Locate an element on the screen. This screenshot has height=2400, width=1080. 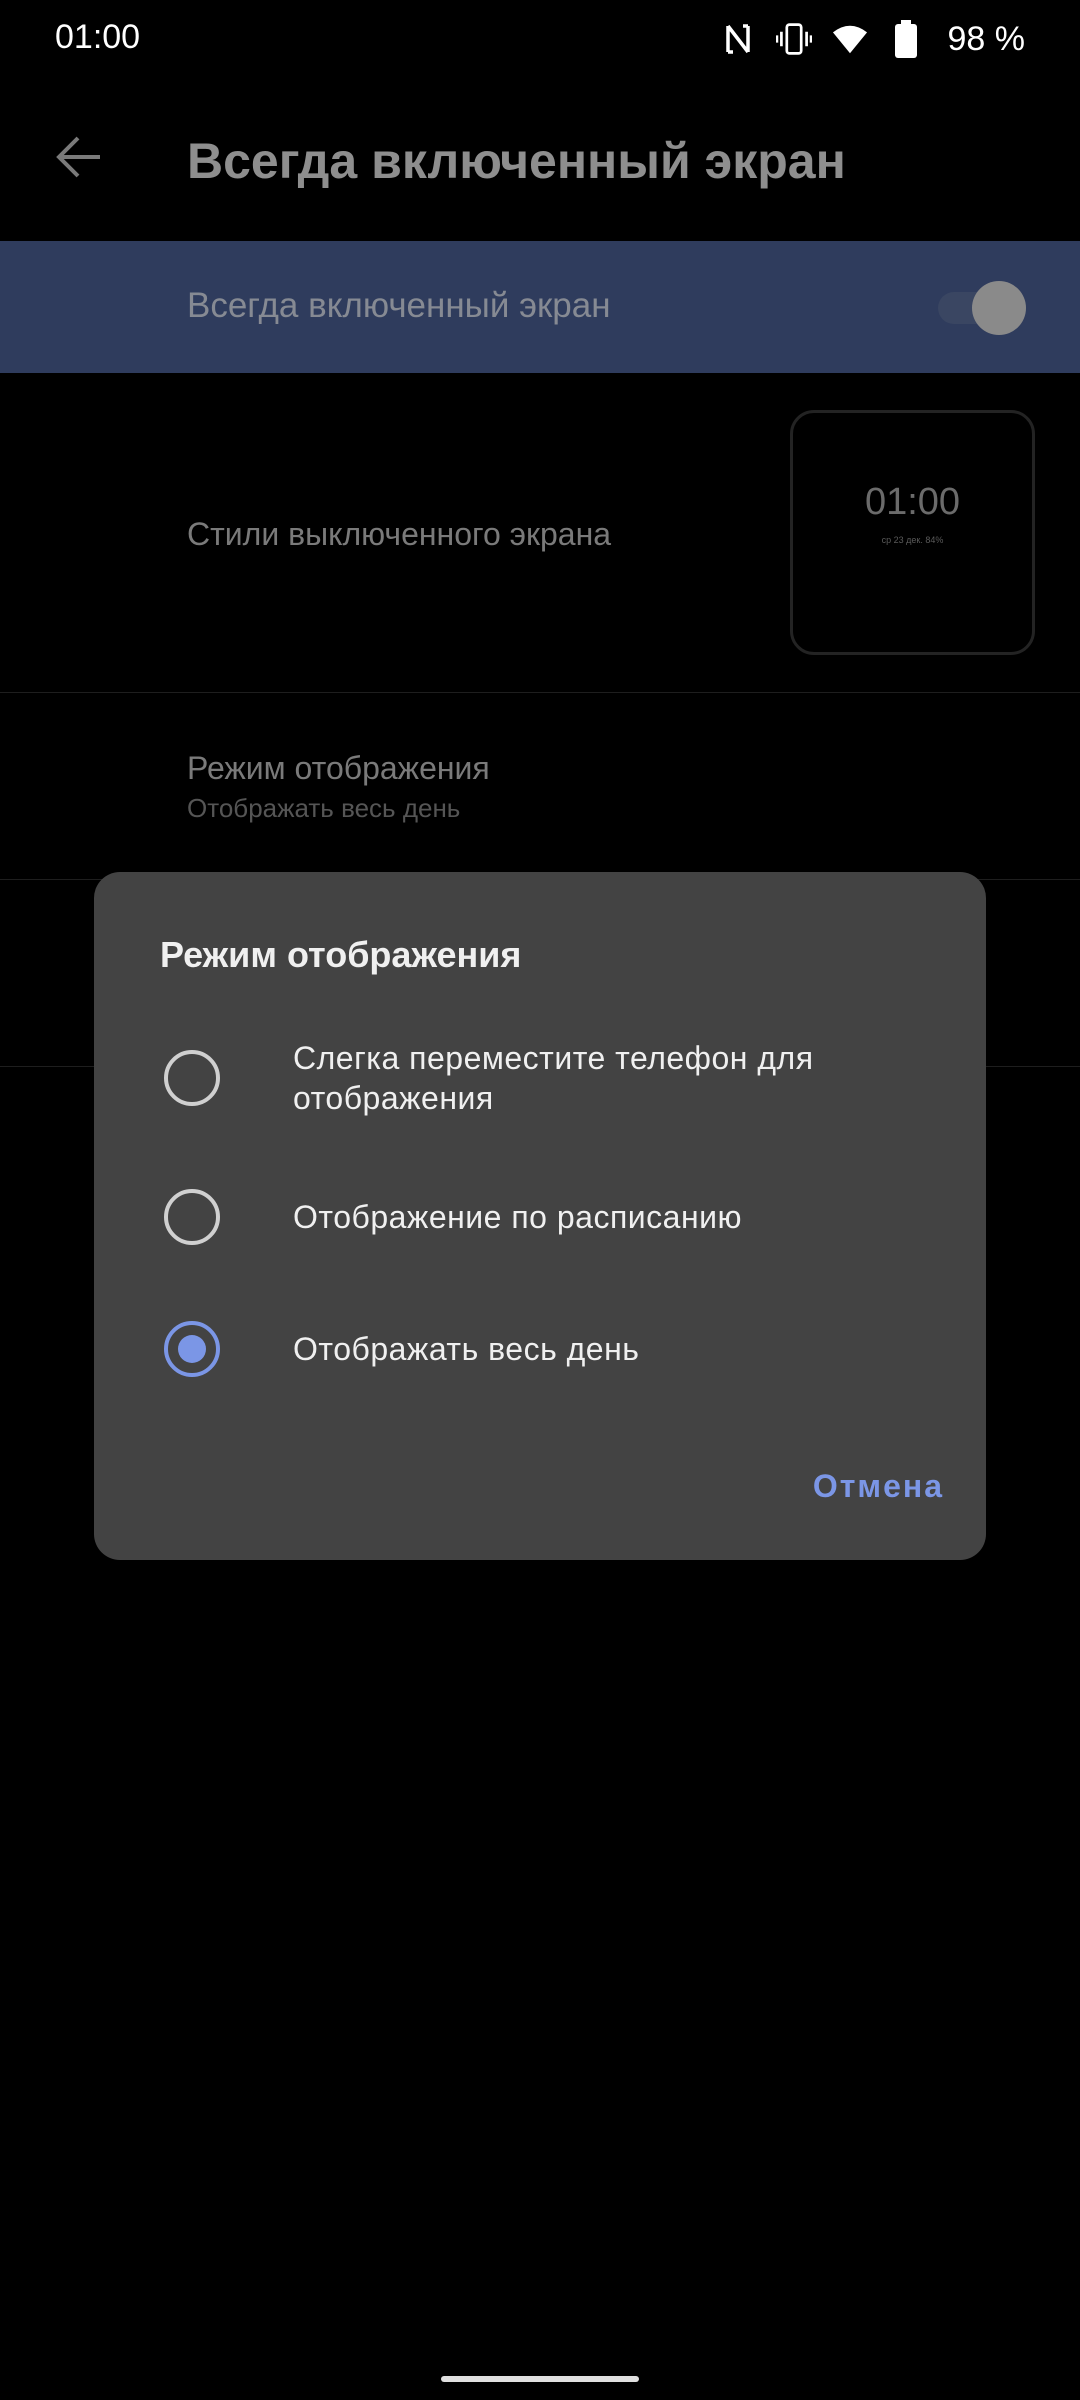
status-icons: 98 % is located at coordinates (873, 39).